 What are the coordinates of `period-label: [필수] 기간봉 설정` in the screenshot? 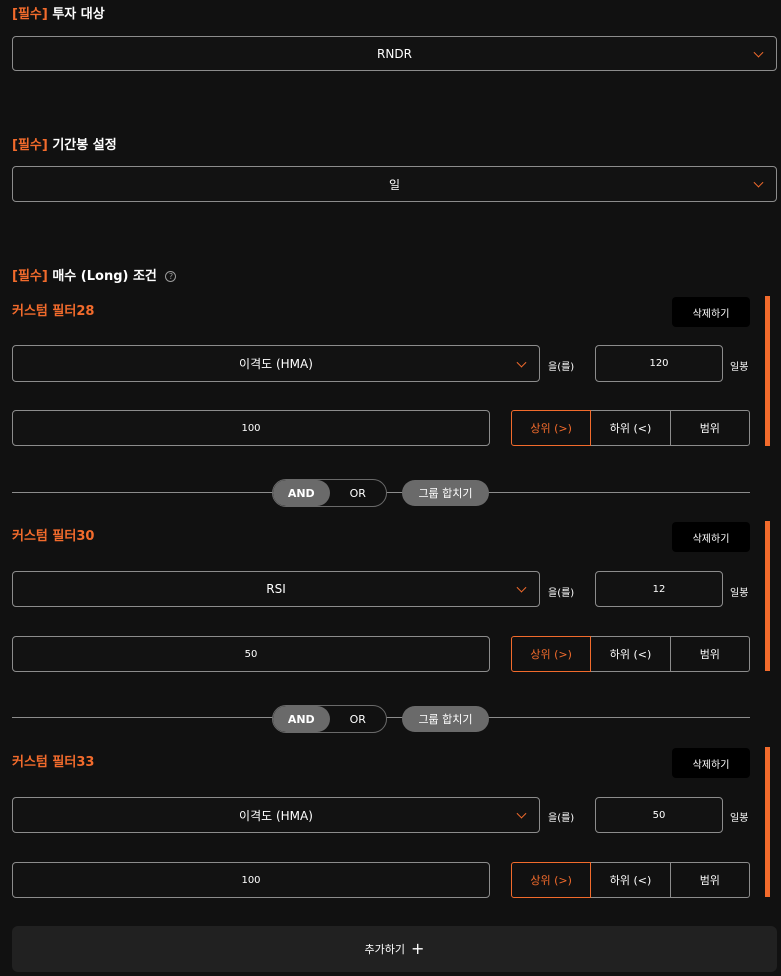 It's located at (64, 143).